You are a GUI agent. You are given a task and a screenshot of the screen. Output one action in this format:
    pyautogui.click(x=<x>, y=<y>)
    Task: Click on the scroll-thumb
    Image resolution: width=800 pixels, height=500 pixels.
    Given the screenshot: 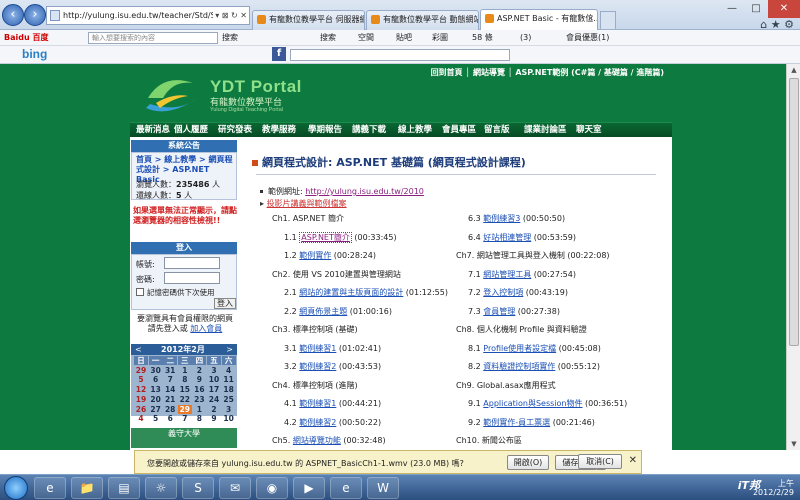 What is the action you would take?
    pyautogui.click(x=794, y=212)
    